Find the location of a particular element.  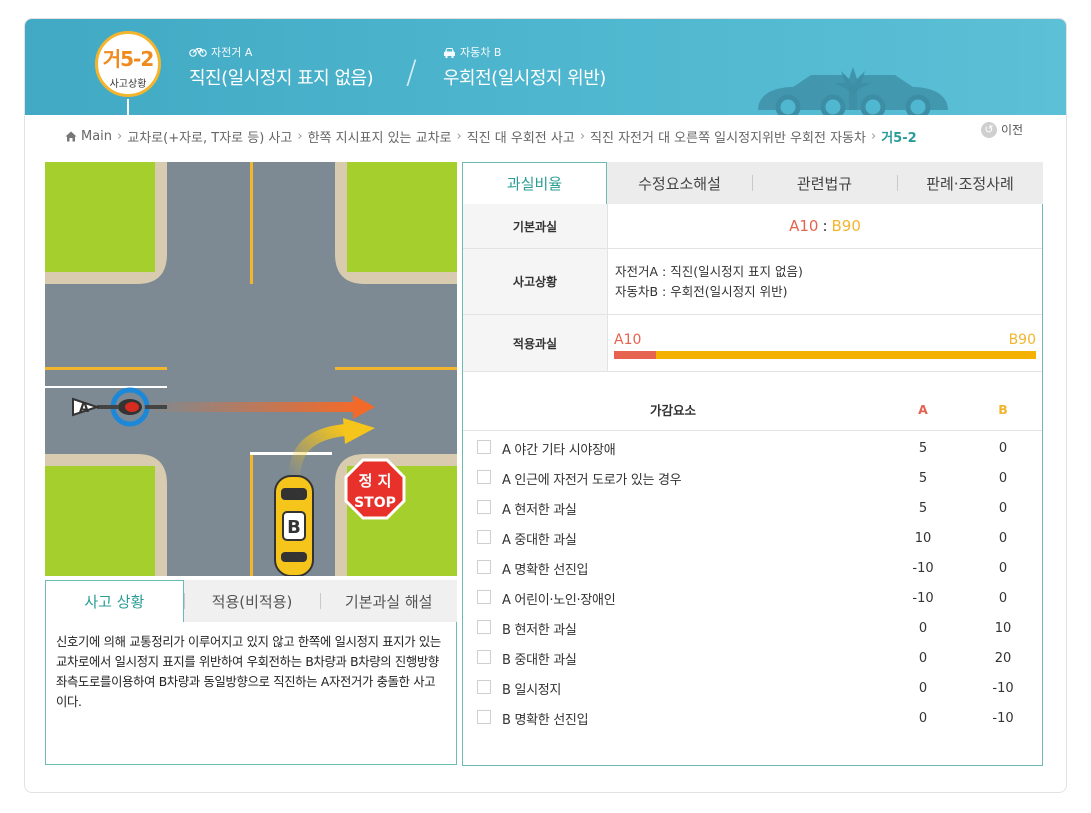

info-tabs: 사고 상황 적용(비적용) 기본과실 해설 is located at coordinates (251, 601).